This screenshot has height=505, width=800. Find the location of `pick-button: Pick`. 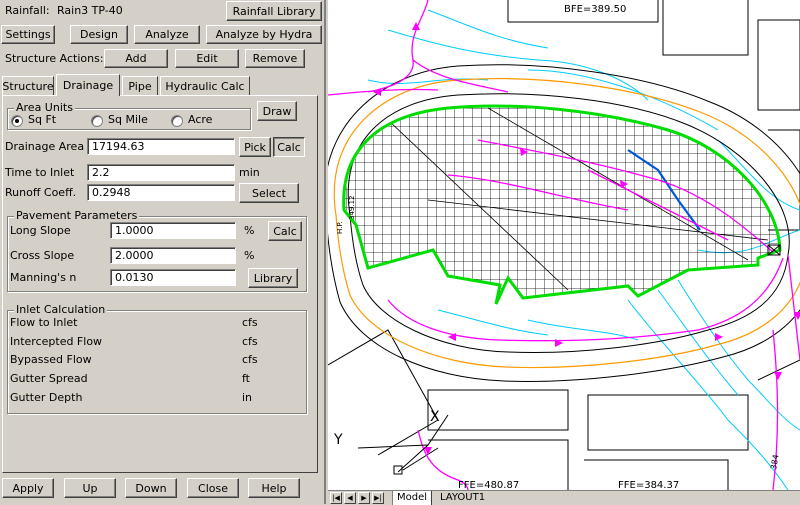

pick-button: Pick is located at coordinates (255, 147).